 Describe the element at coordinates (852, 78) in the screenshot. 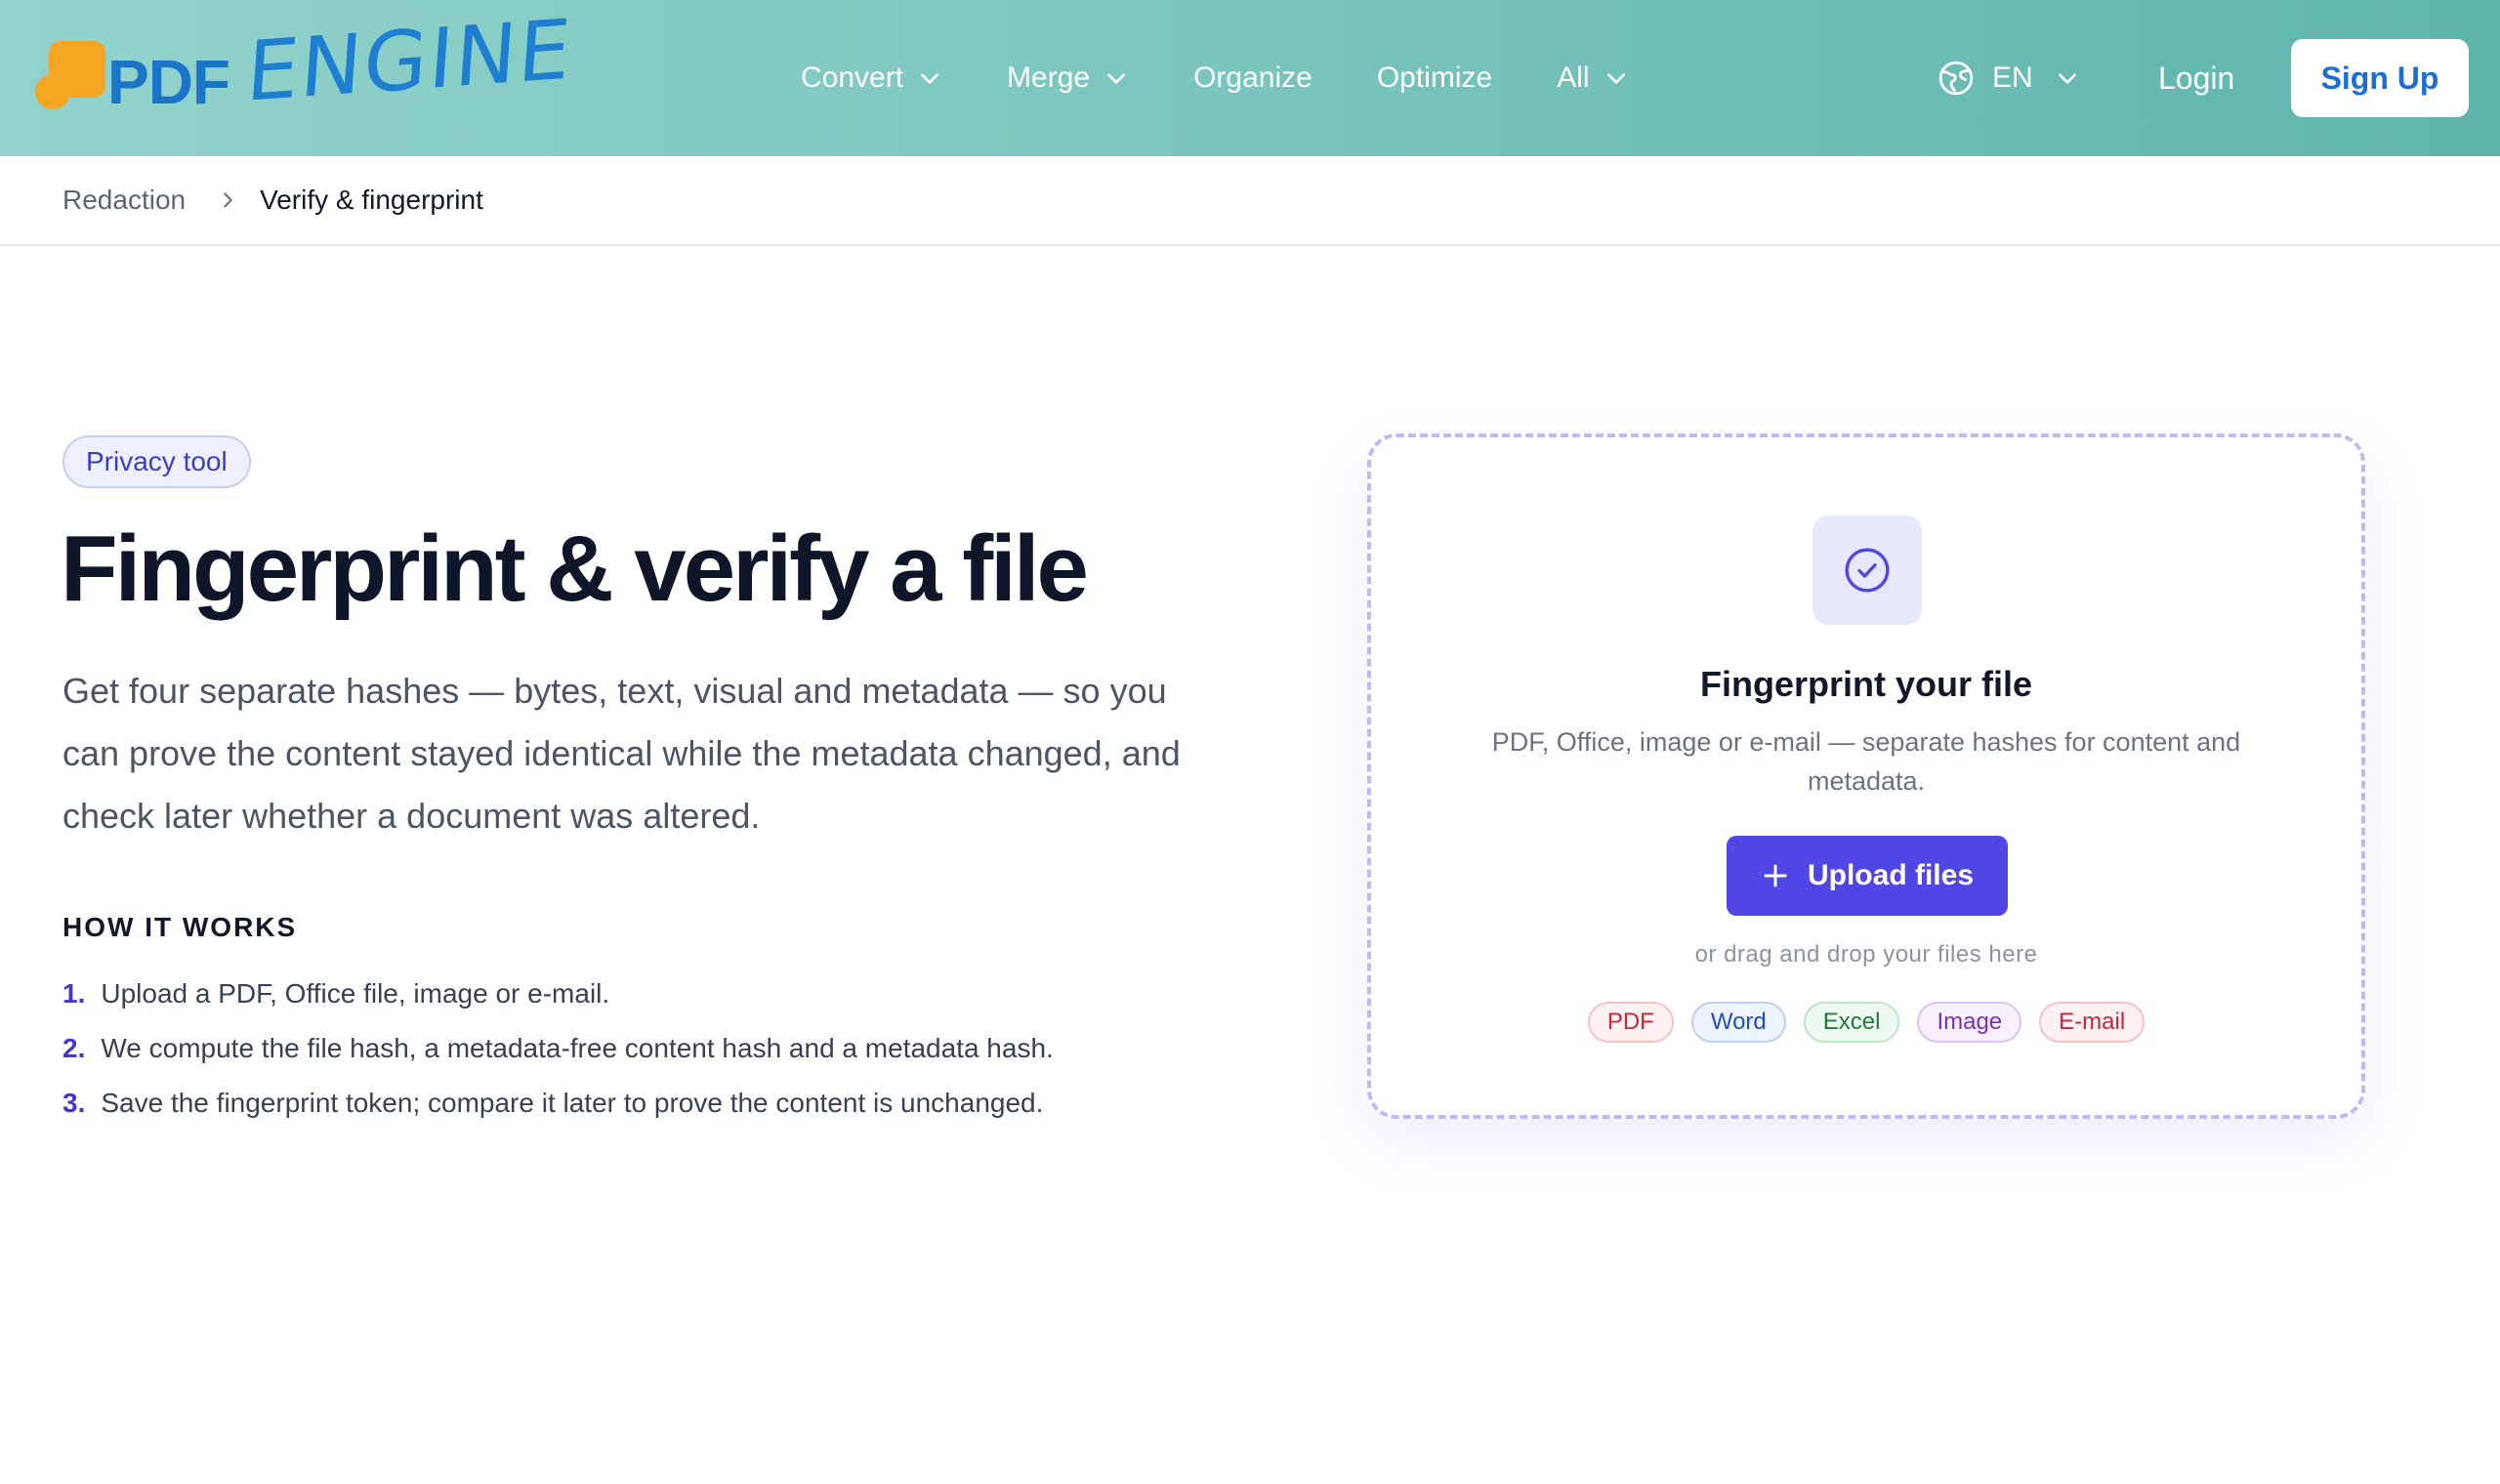

I see `nav-convert-label: Convert` at that location.